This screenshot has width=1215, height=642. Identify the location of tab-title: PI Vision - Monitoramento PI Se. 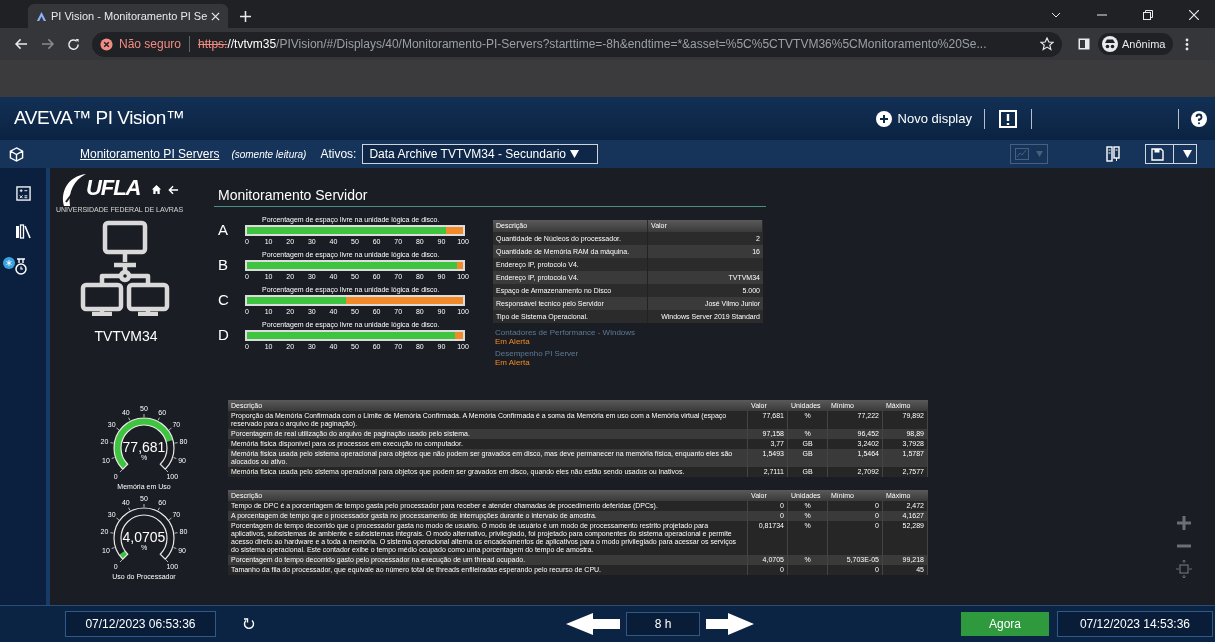
(129, 16).